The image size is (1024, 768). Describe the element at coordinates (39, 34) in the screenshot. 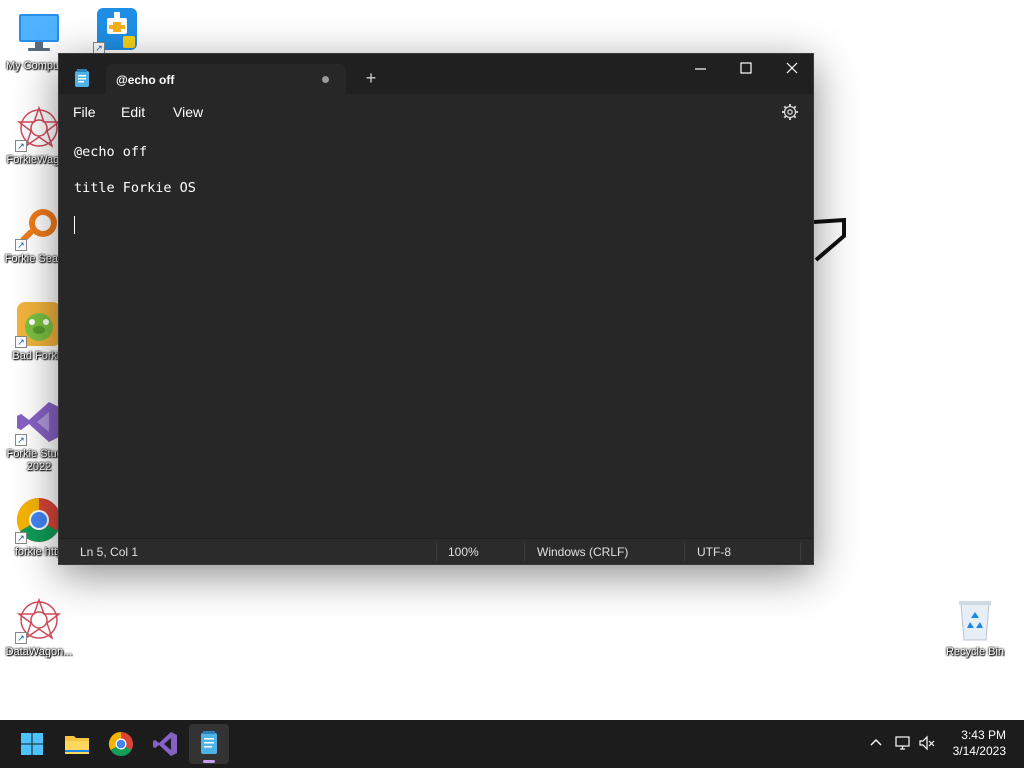

I see `monitor-icon` at that location.